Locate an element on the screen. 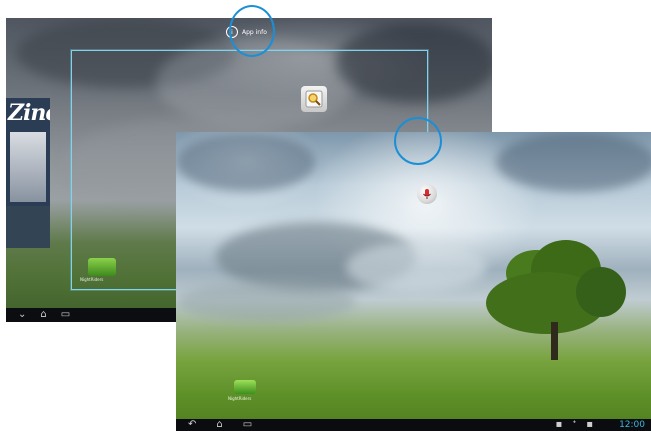  back-icon: ⌄ is located at coordinates (22, 315).